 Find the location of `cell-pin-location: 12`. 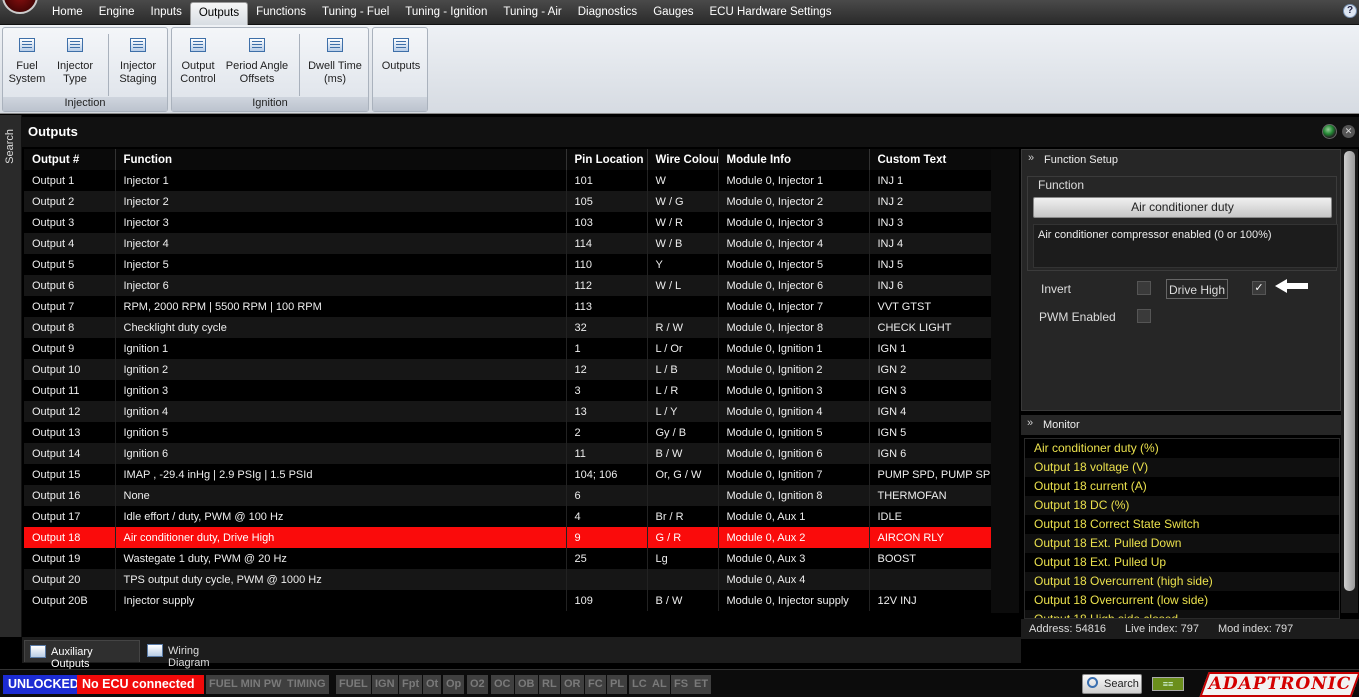

cell-pin-location: 12 is located at coordinates (607, 369).